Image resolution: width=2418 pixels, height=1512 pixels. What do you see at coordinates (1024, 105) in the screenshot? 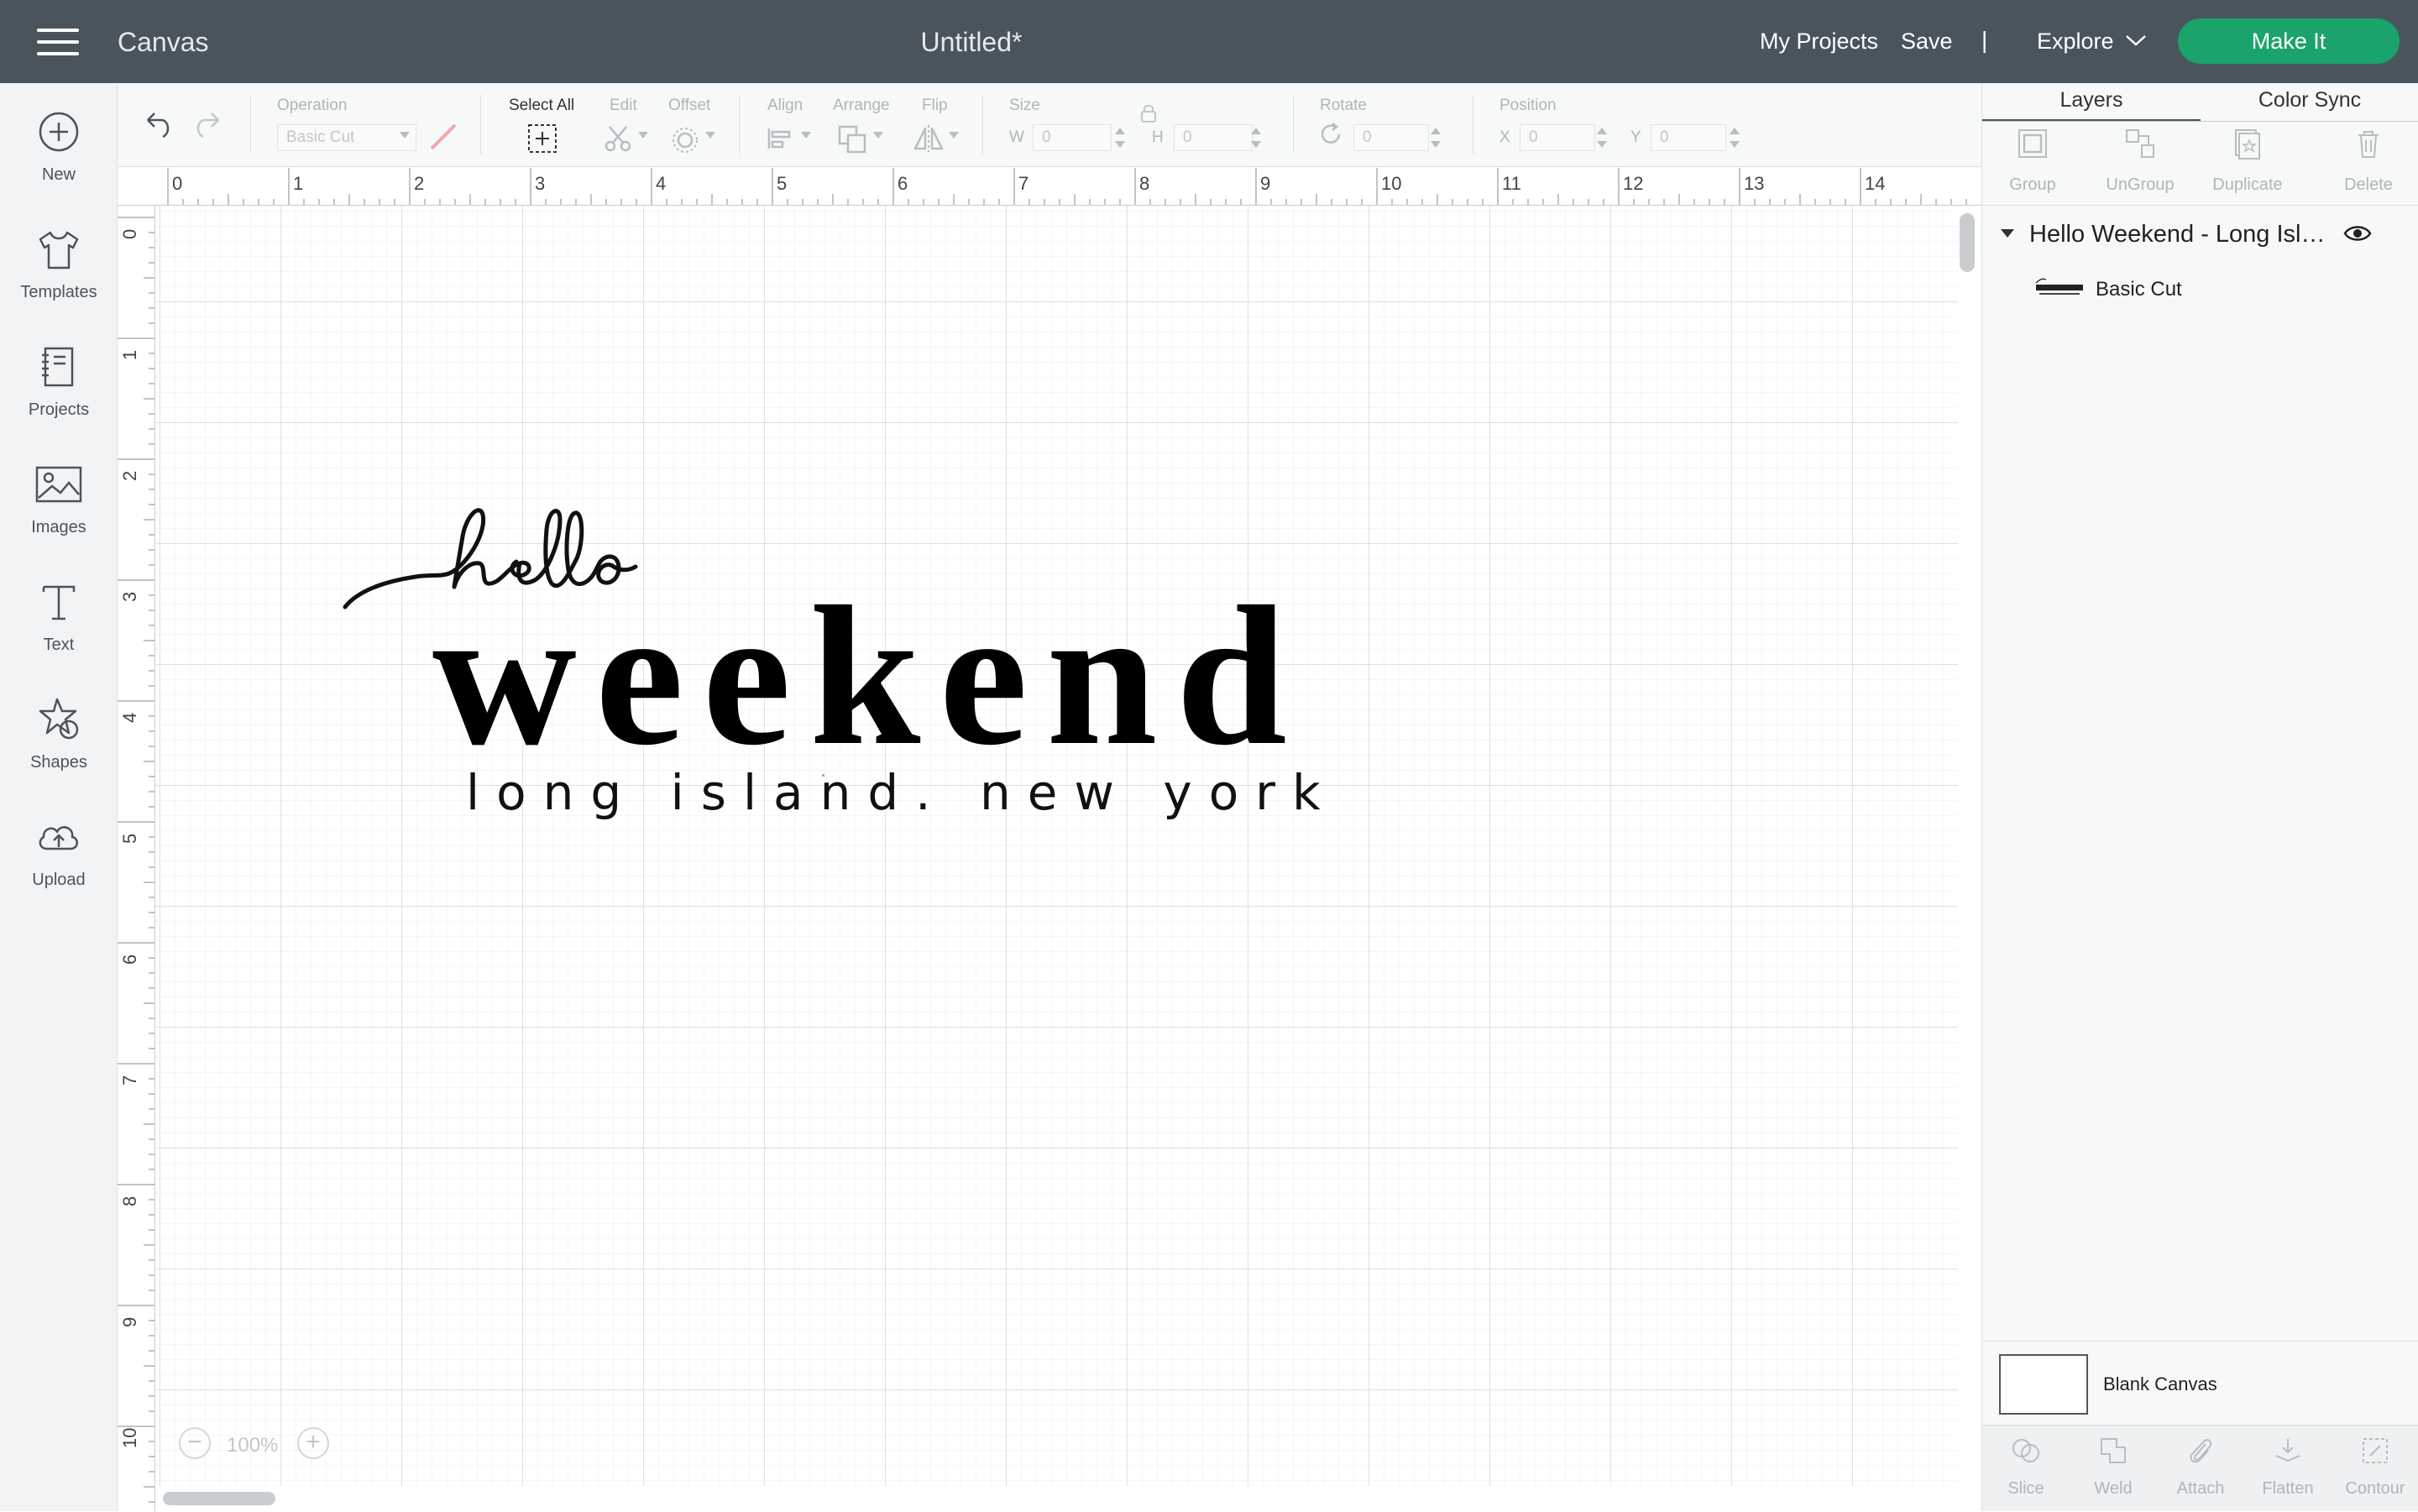
I see `size-label: Size` at bounding box center [1024, 105].